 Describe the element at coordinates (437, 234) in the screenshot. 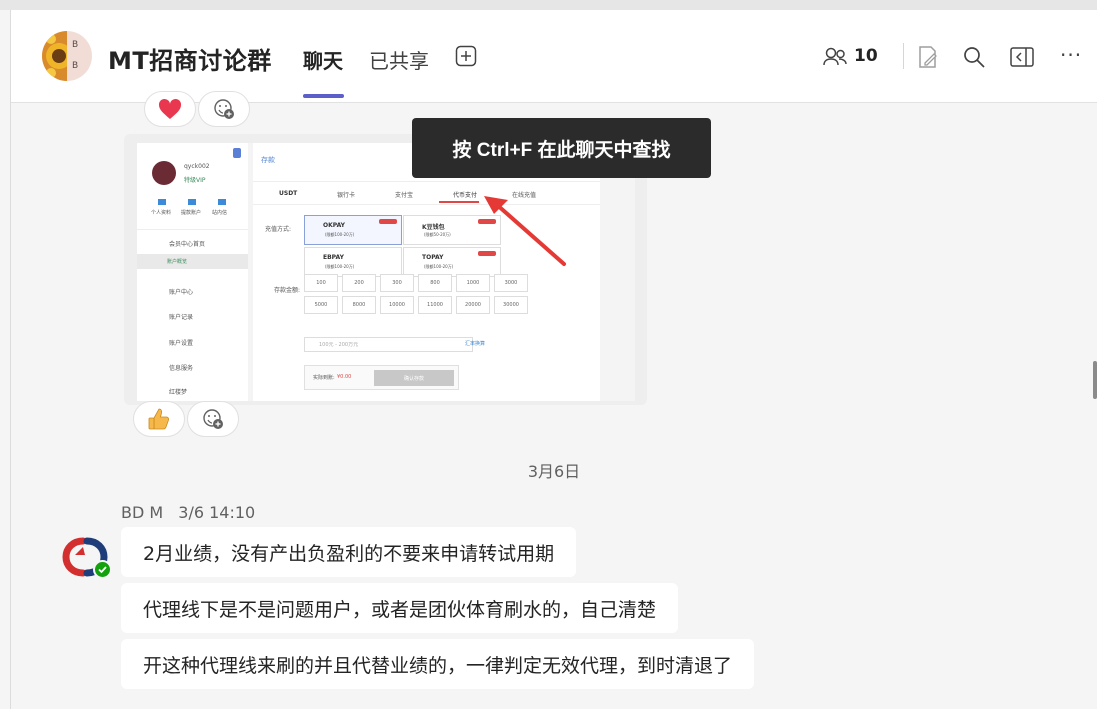

I see `screenshot-method-limit: (限额50-20万)` at that location.